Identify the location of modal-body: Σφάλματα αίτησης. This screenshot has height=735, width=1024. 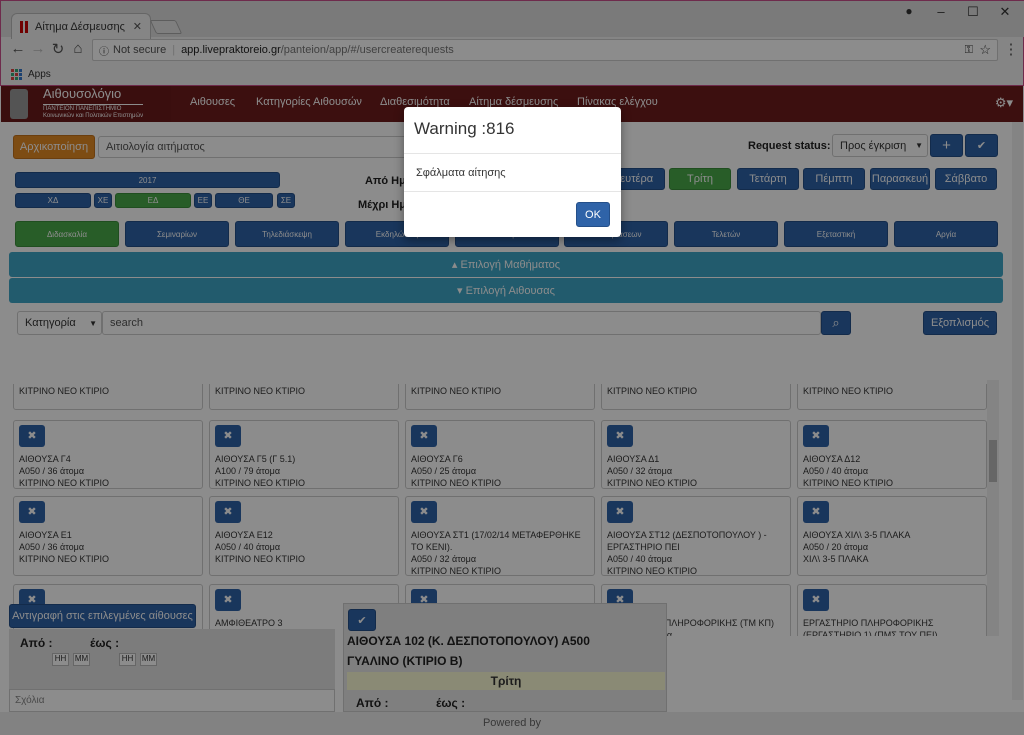
(461, 173).